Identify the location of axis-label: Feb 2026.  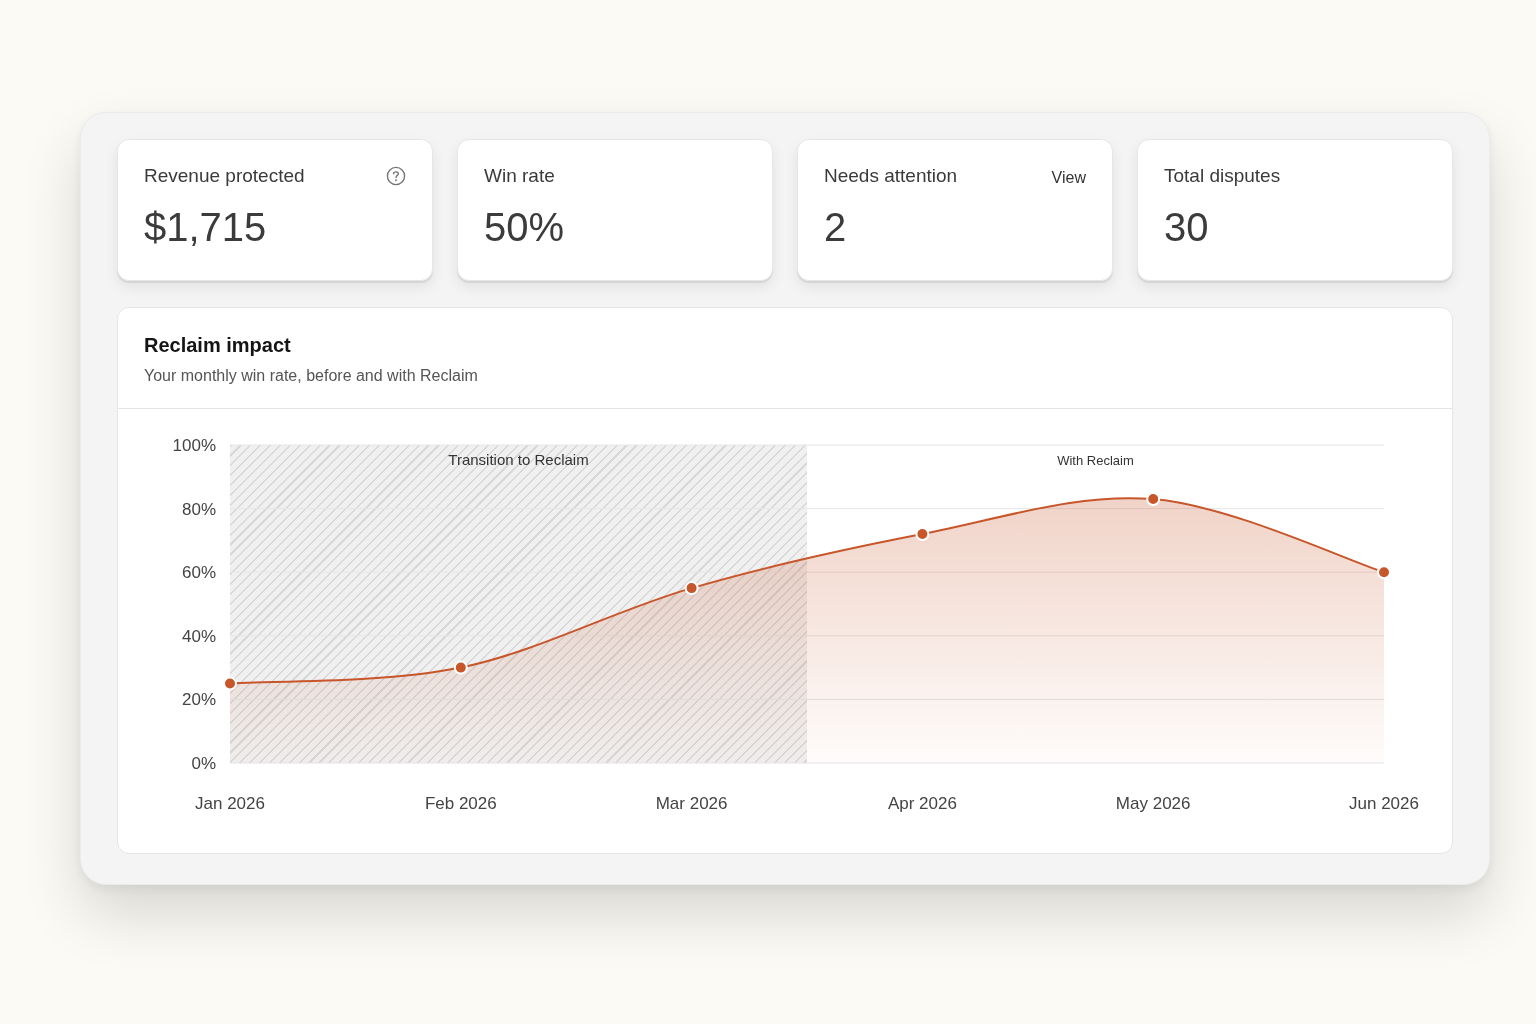
(460, 803).